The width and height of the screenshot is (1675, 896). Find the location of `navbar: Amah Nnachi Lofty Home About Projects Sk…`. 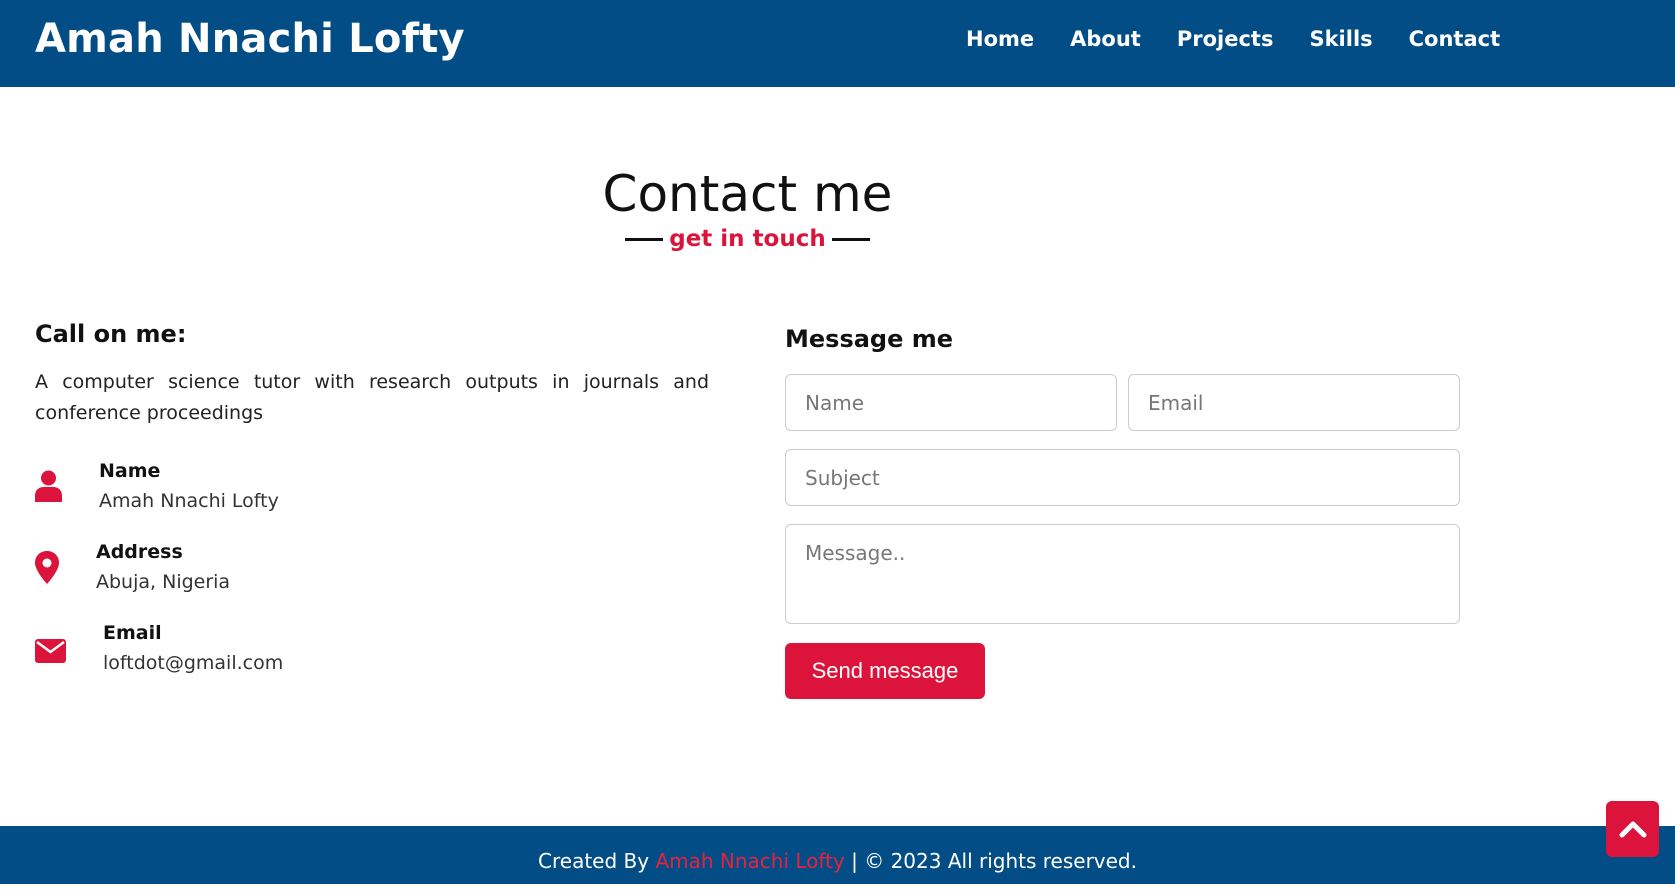

navbar: Amah Nnachi Lofty Home About Projects Sk… is located at coordinates (837, 43).